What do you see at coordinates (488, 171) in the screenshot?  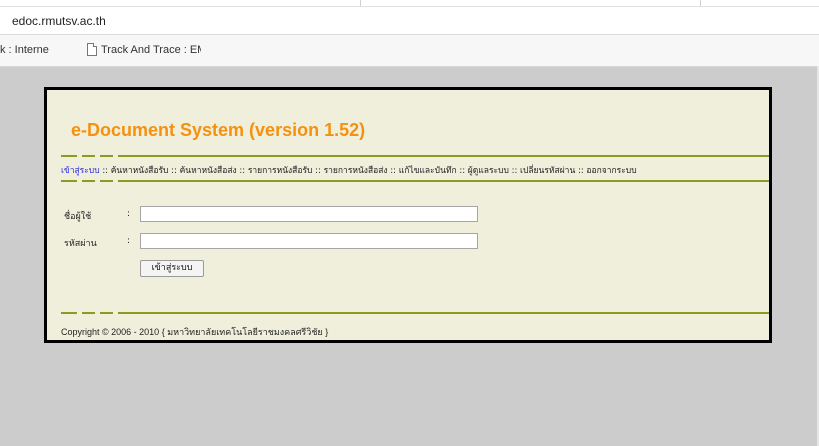 I see `nav-admin: ผู้ดูแลระบบ` at bounding box center [488, 171].